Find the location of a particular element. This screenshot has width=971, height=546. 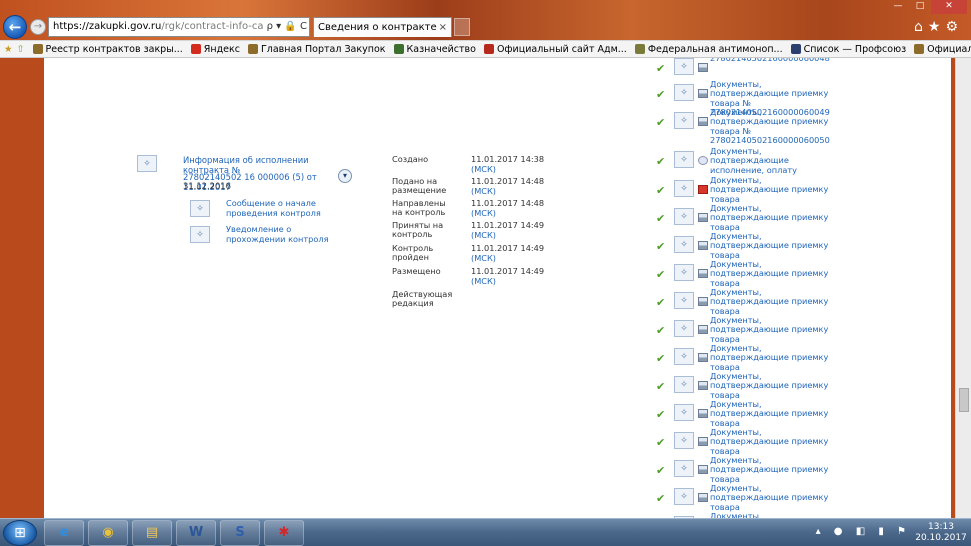

page-scrollbar is located at coordinates (963, 288).